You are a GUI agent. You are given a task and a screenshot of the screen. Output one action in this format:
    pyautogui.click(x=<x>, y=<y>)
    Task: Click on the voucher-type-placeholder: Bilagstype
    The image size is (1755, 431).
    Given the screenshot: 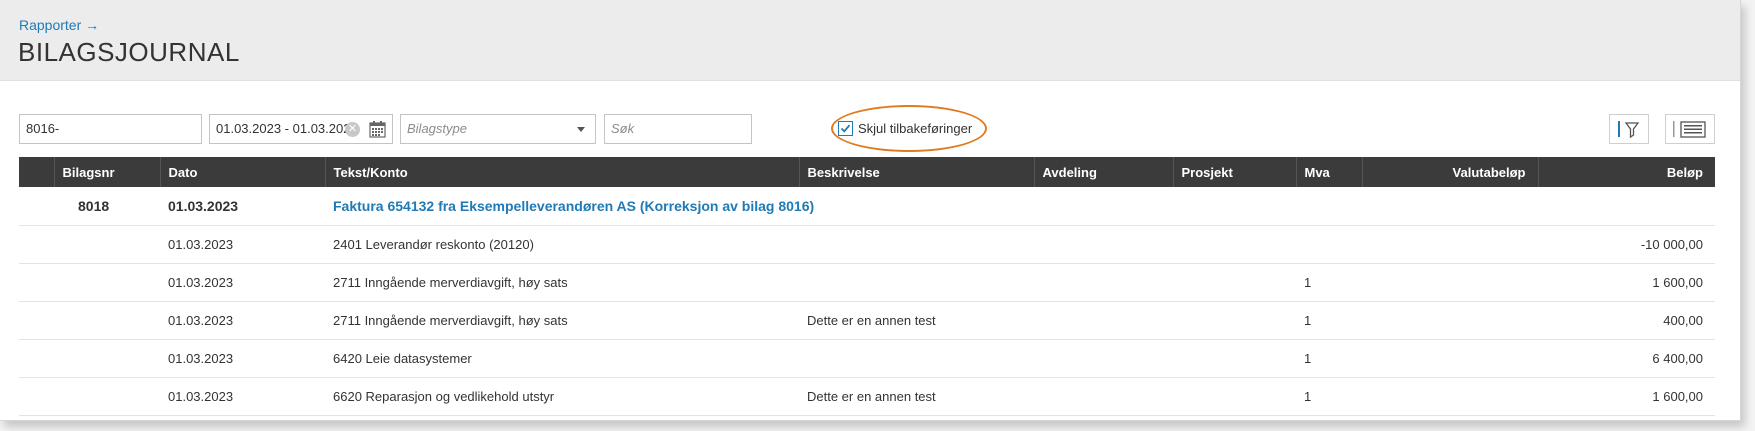 What is the action you would take?
    pyautogui.click(x=437, y=128)
    